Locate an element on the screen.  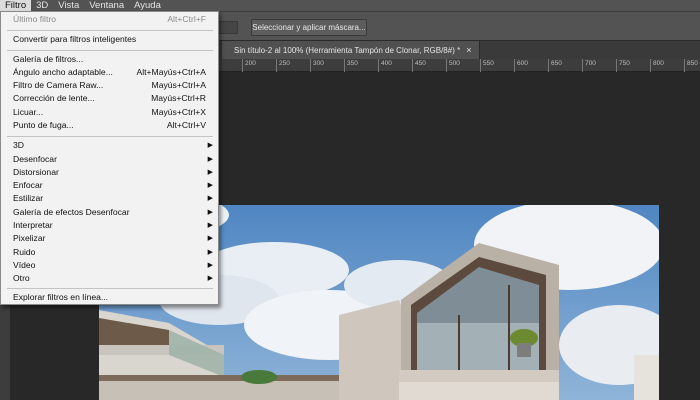
ruler-label: 400 is located at coordinates (385, 65).